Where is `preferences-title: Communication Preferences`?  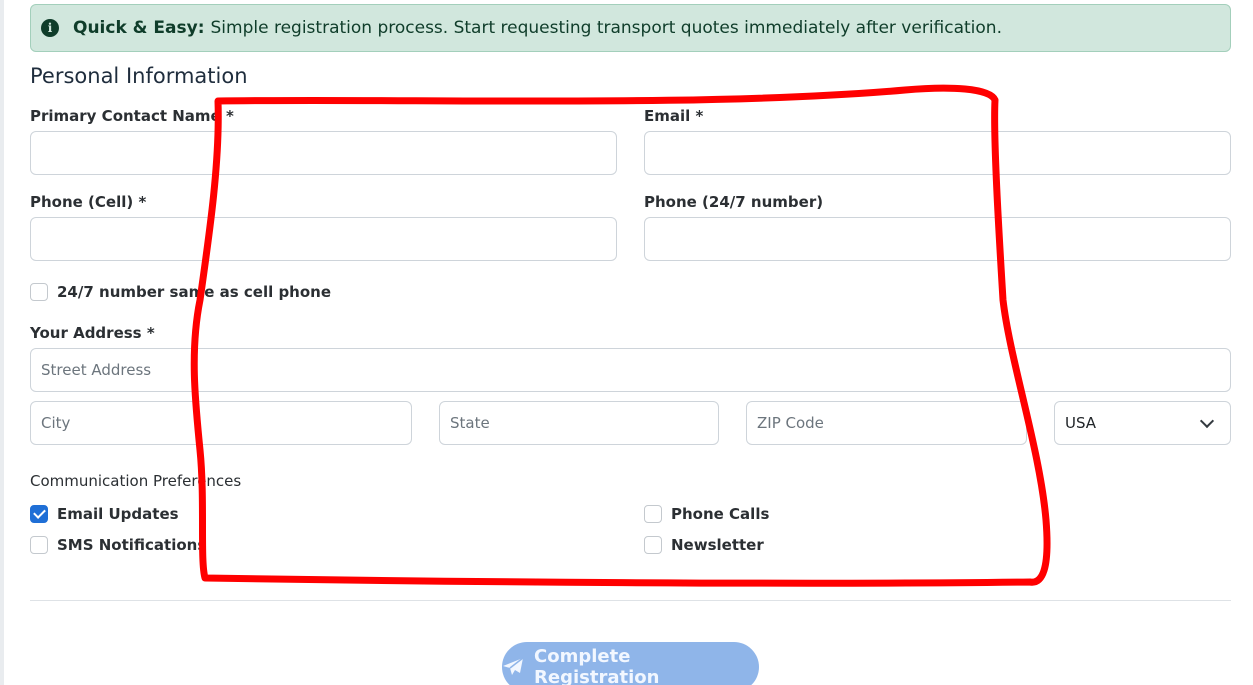
preferences-title: Communication Preferences is located at coordinates (136, 481).